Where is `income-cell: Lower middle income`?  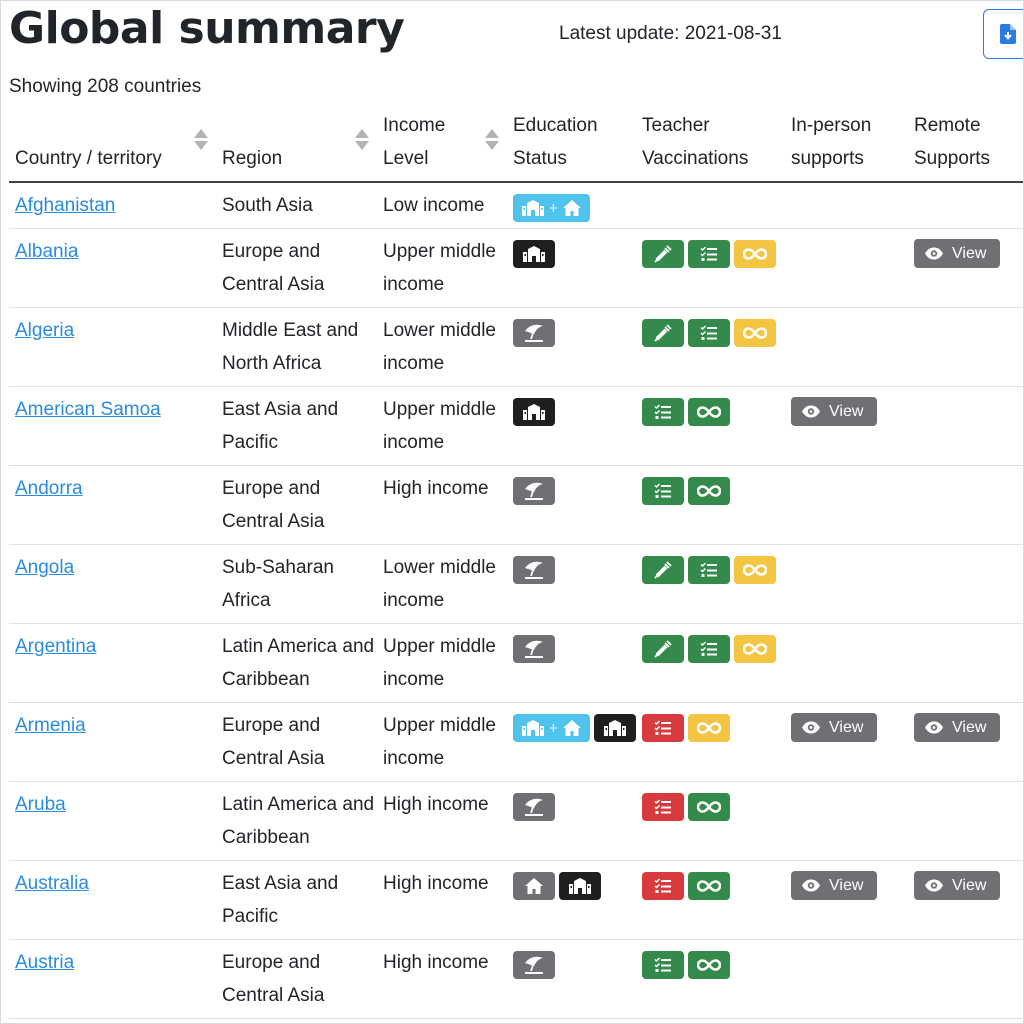 income-cell: Lower middle income is located at coordinates (442, 347).